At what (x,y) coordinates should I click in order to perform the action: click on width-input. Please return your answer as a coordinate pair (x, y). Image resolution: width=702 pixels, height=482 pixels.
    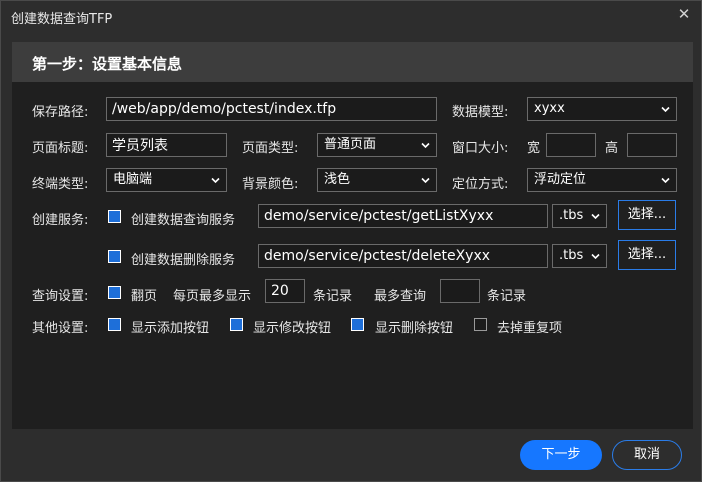
    Looking at the image, I should click on (571, 145).